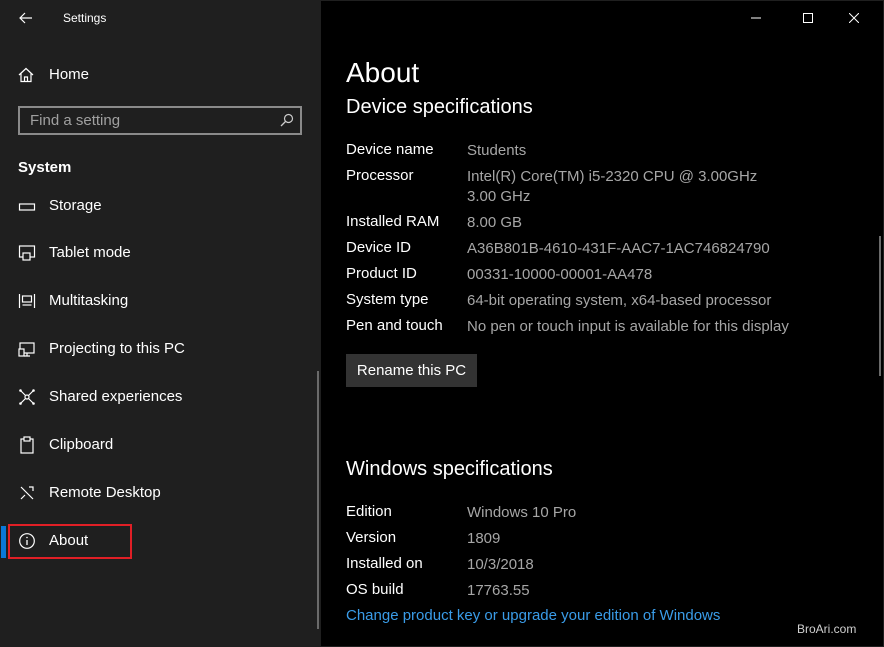 The height and width of the screenshot is (647, 884). I want to click on storage-icon, so click(27, 207).